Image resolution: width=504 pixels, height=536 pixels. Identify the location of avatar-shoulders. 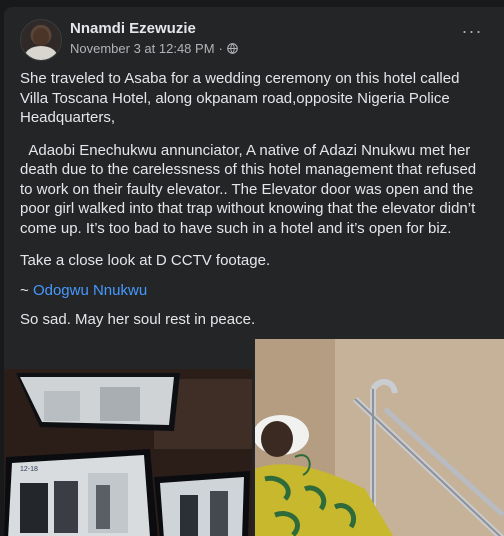
(41, 53).